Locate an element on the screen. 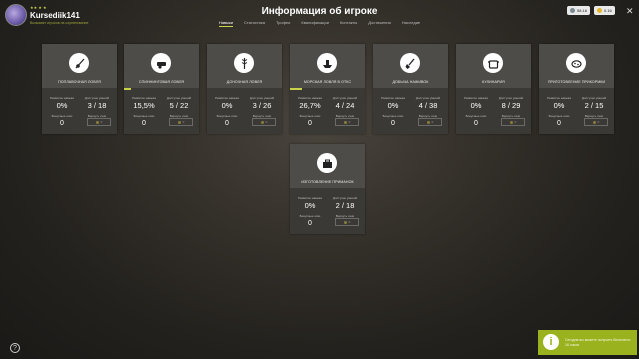  tab-legacy: Наследие is located at coordinates (411, 22).